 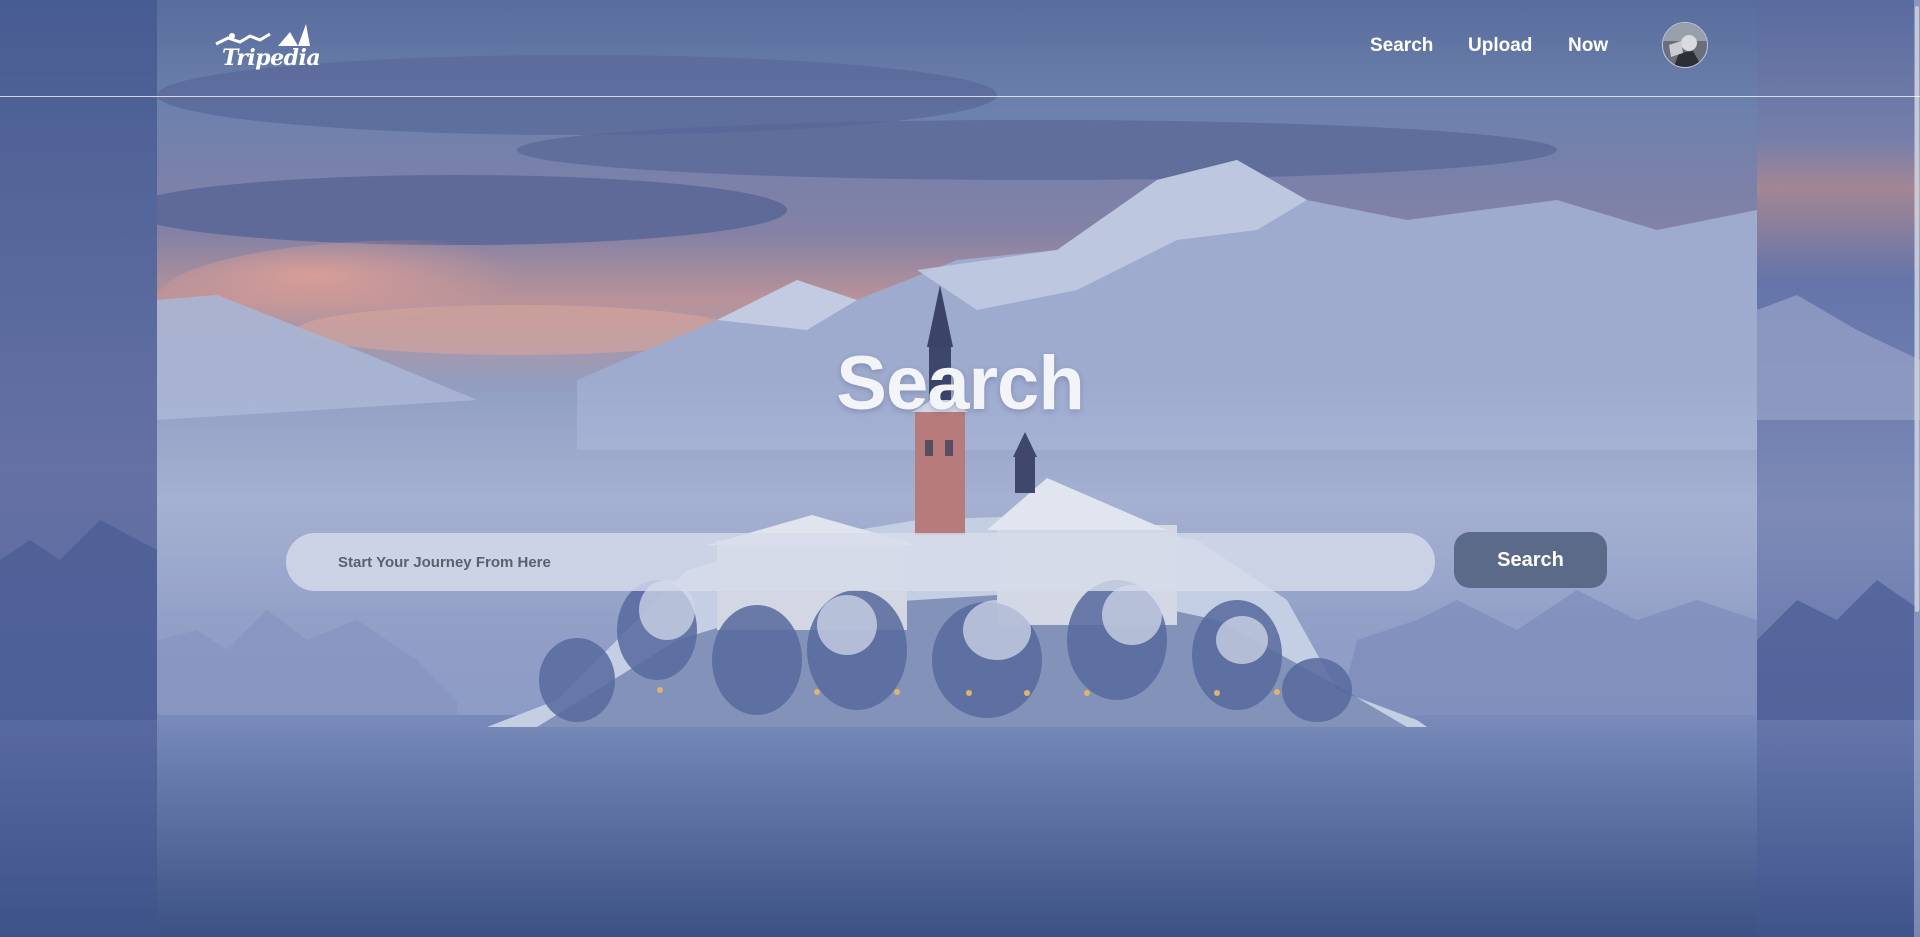 What do you see at coordinates (960, 383) in the screenshot?
I see `page-title: Search` at bounding box center [960, 383].